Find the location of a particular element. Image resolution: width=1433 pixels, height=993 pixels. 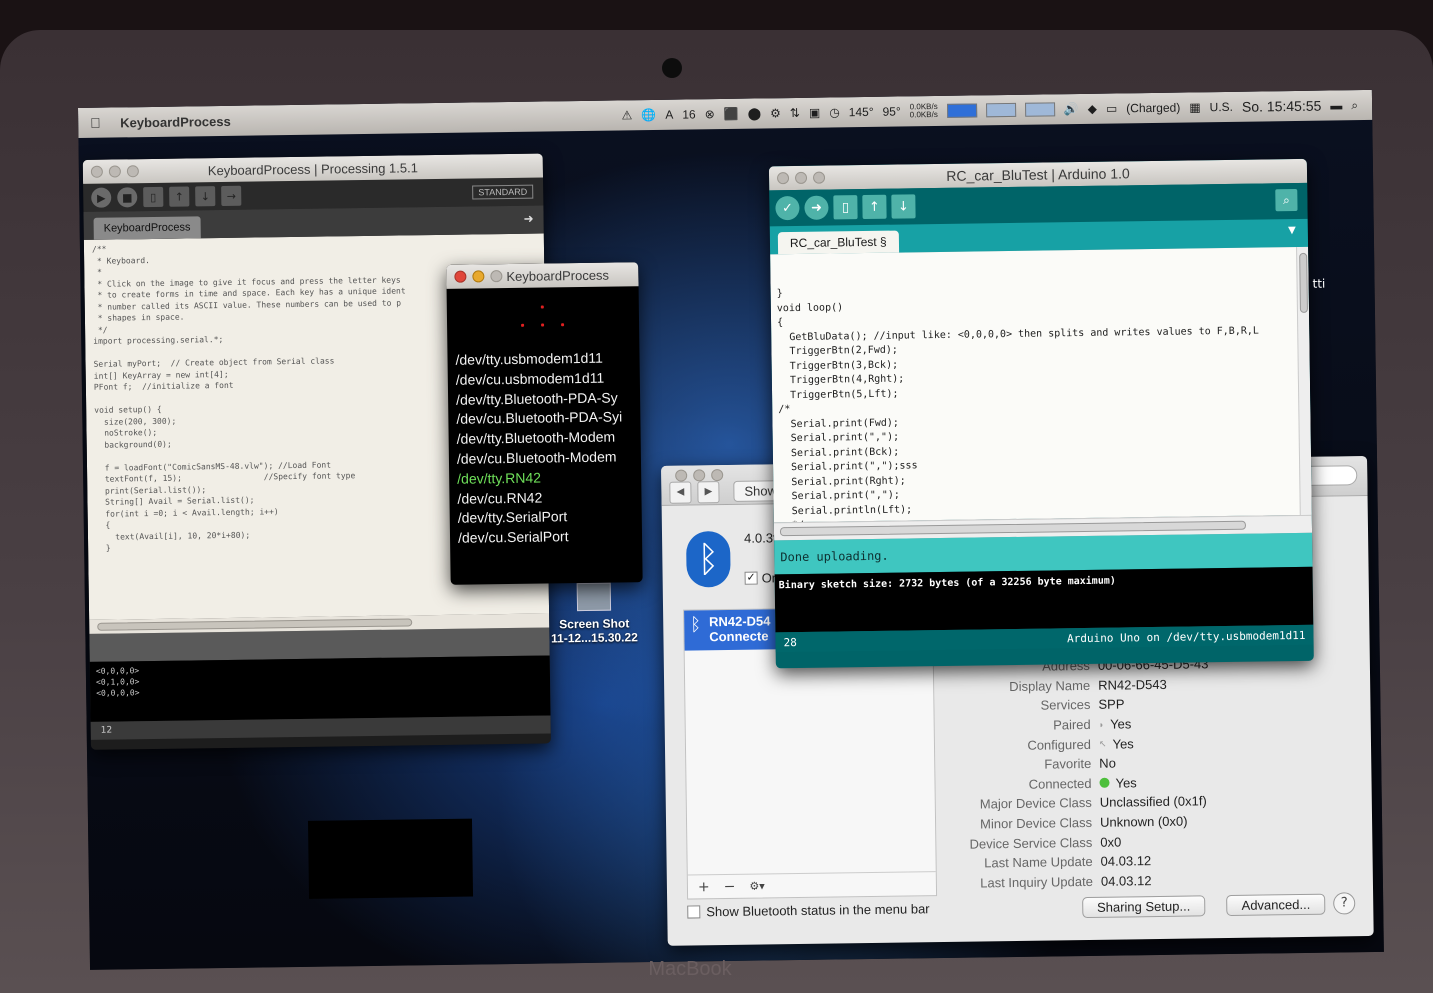

add-device-button: + is located at coordinates (704, 887).